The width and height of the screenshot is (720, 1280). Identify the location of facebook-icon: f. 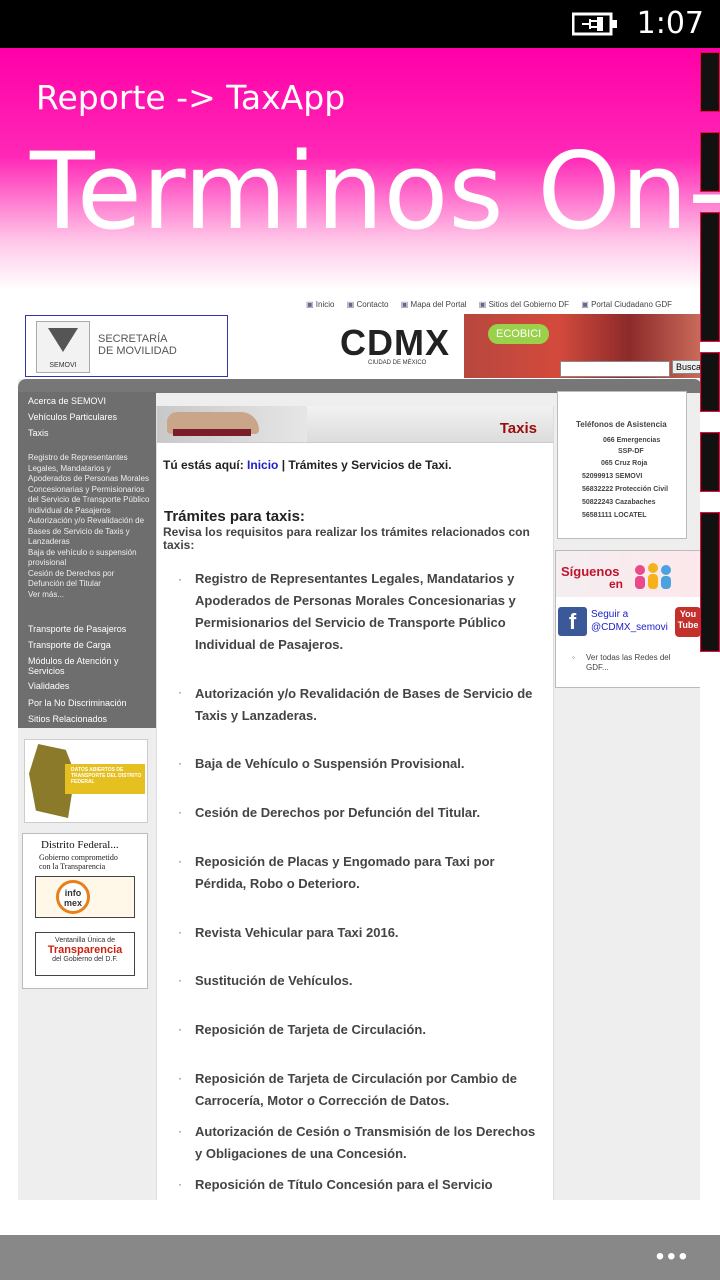
(572, 621).